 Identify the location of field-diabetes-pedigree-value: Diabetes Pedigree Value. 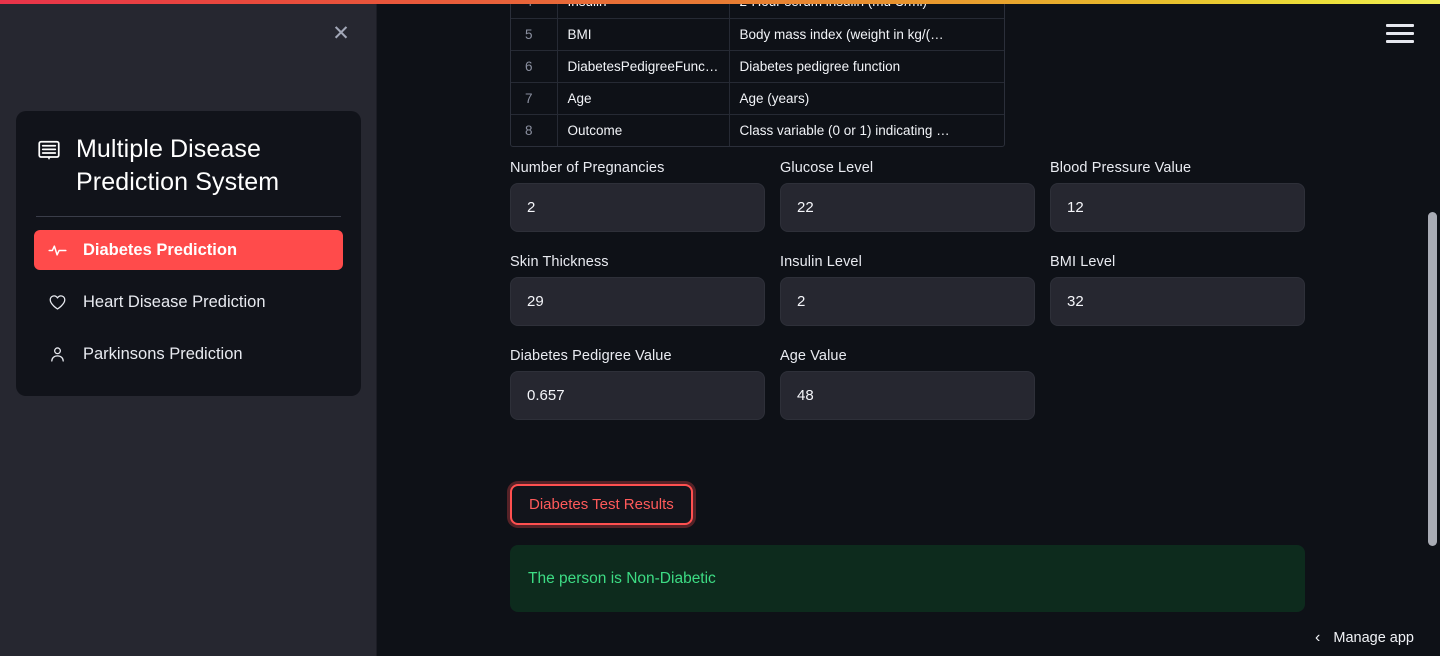
(637, 384).